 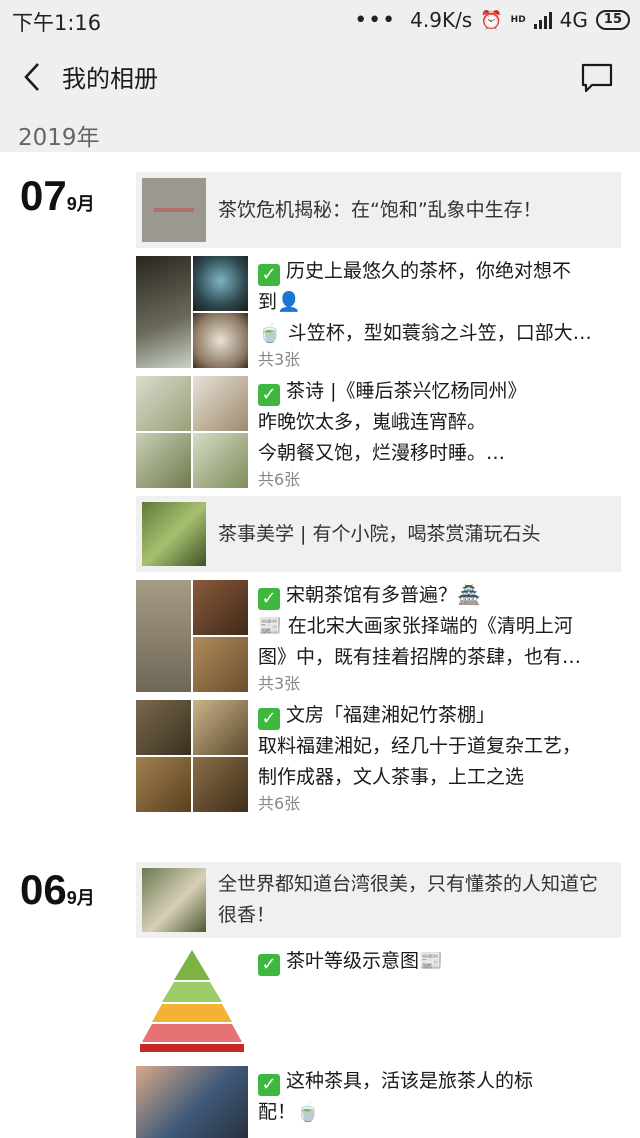 I want to click on link-title: 茶事美学 | 有个小院，喝茶赏蒲玩石头, so click(x=379, y=533).